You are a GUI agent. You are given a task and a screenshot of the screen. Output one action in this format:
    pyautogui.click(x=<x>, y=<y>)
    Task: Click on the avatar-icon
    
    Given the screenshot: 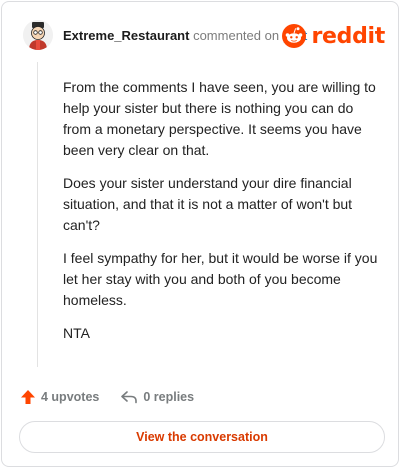 What is the action you would take?
    pyautogui.click(x=38, y=35)
    